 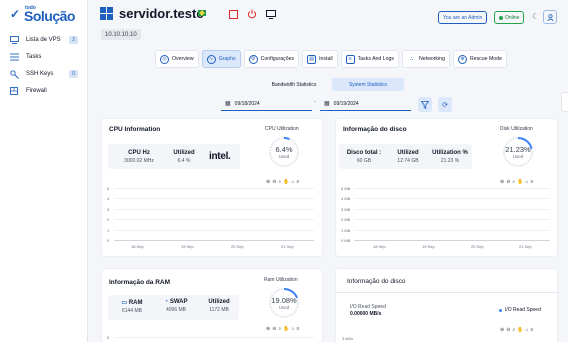 What do you see at coordinates (284, 307) in the screenshot?
I see `gauge-sub-label: Used` at bounding box center [284, 307].